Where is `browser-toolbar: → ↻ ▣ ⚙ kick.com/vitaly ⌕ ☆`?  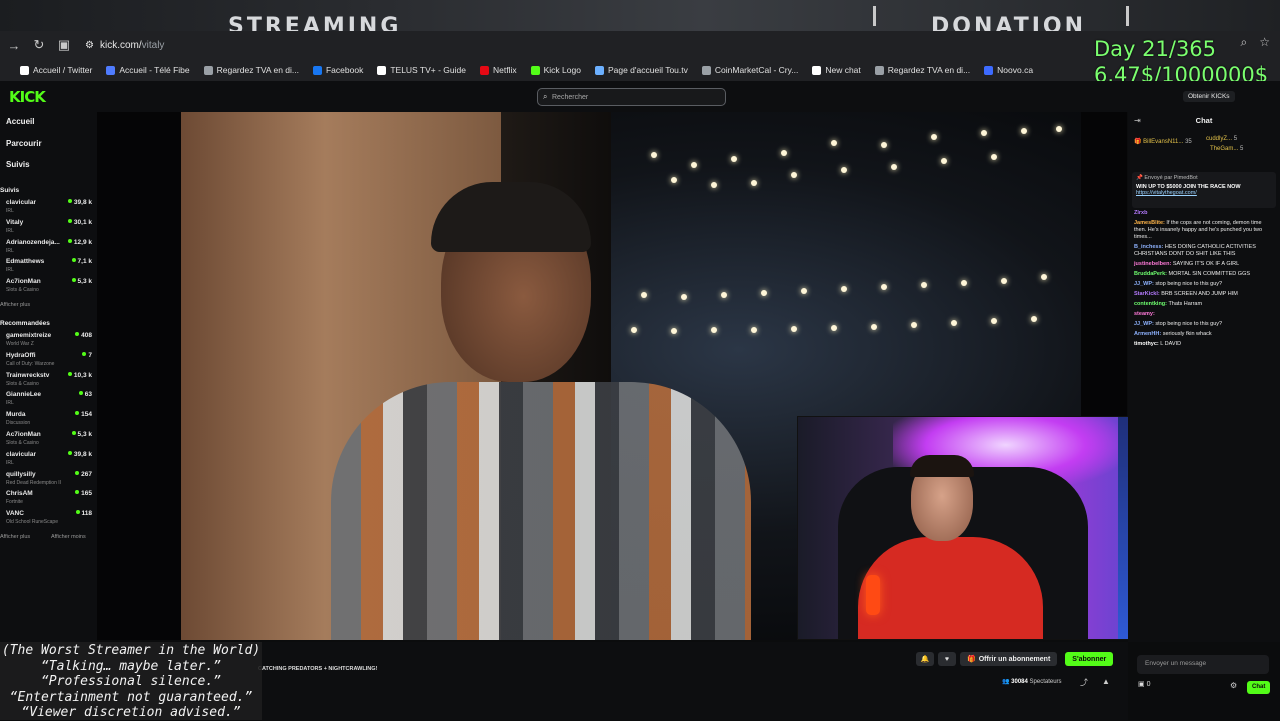 browser-toolbar: → ↻ ▣ ⚙ kick.com/vitaly ⌕ ☆ is located at coordinates (640, 45).